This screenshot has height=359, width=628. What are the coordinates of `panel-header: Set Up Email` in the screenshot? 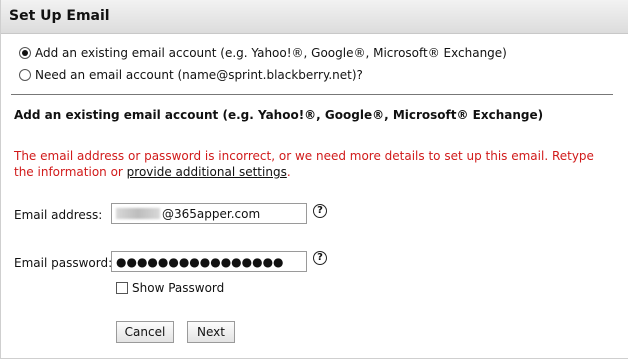 It's located at (314, 17).